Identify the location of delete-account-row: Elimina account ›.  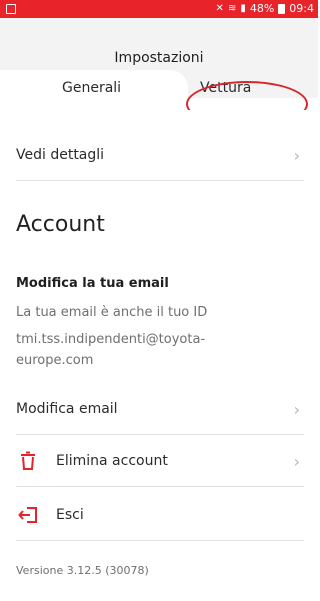
(160, 461).